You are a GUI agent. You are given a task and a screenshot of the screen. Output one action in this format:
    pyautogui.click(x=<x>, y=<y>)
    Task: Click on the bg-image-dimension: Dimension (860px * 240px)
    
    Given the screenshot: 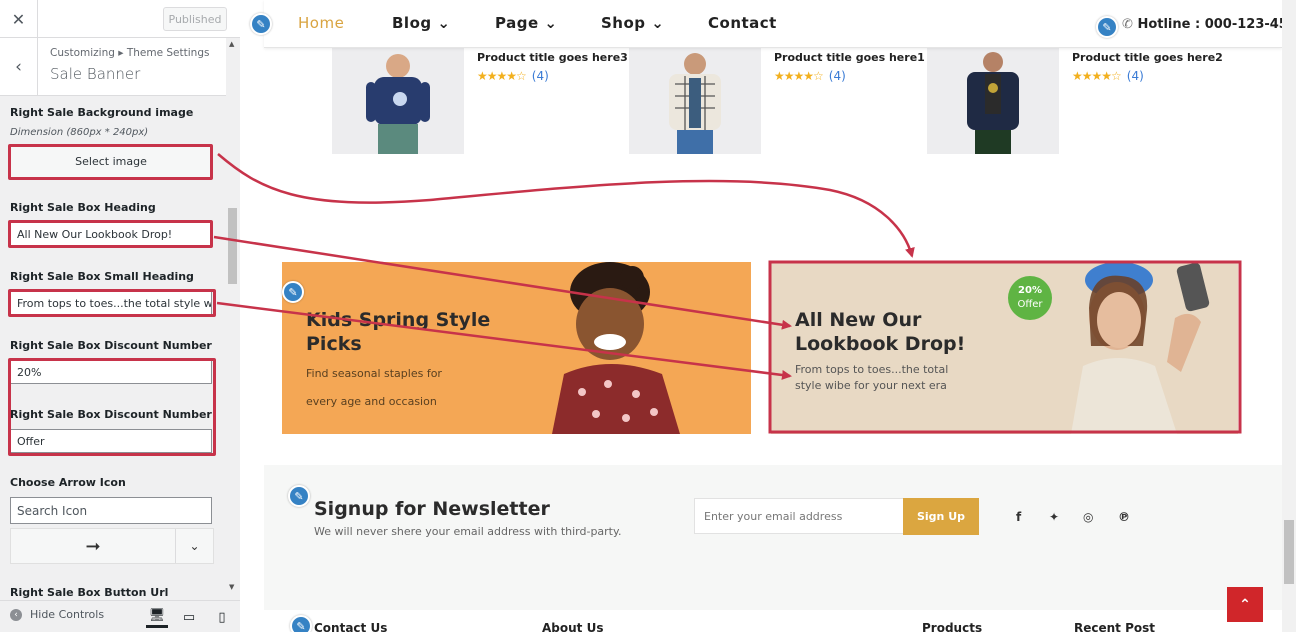 What is the action you would take?
    pyautogui.click(x=79, y=132)
    